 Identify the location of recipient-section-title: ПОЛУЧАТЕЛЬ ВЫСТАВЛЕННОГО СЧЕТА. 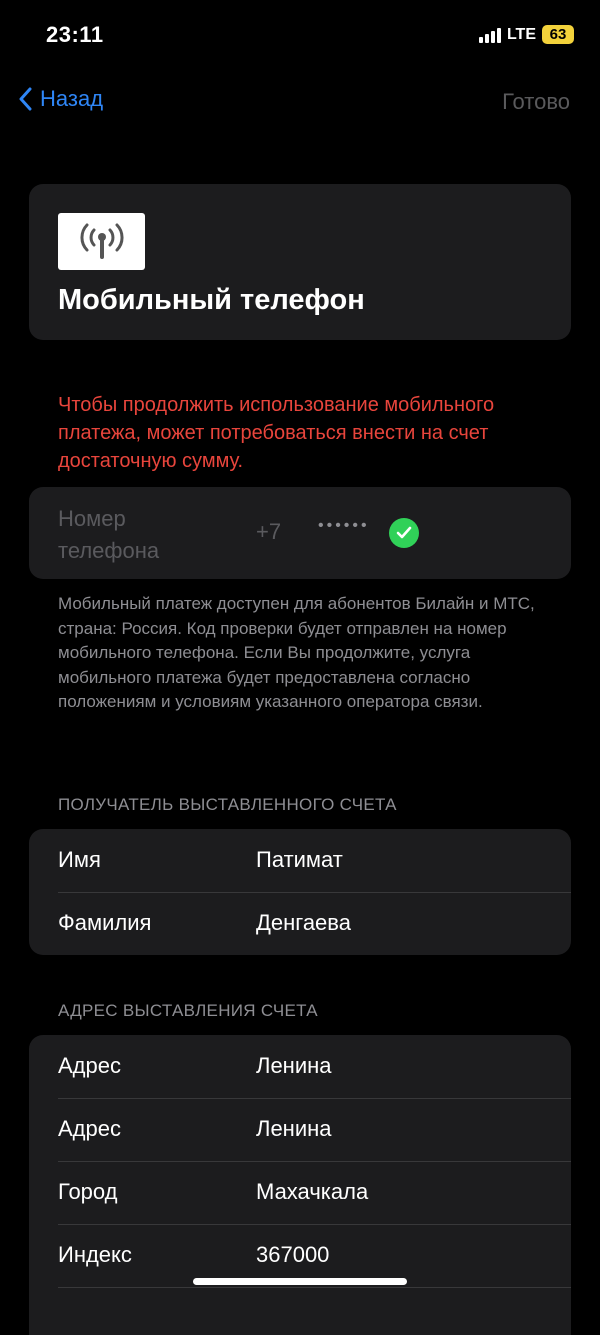
(227, 804).